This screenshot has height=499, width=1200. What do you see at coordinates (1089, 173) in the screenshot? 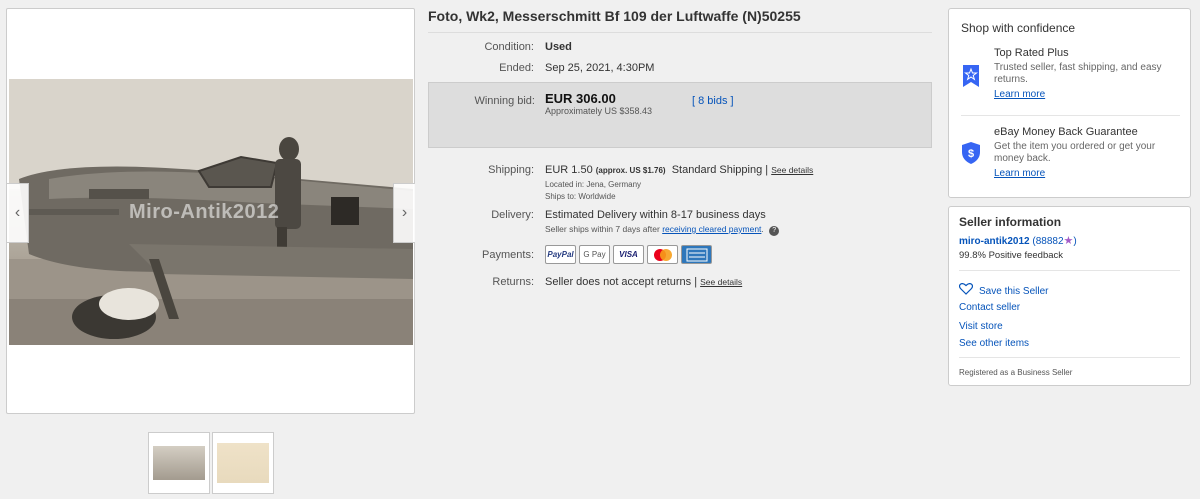
I see `money-back-learn-more-link: Learn more` at bounding box center [1089, 173].